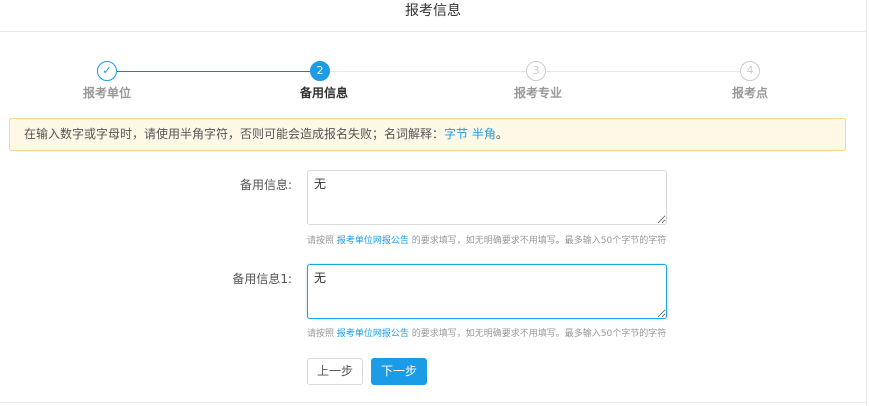  What do you see at coordinates (107, 71) in the screenshot?
I see `step-1-check-icon: ✓` at bounding box center [107, 71].